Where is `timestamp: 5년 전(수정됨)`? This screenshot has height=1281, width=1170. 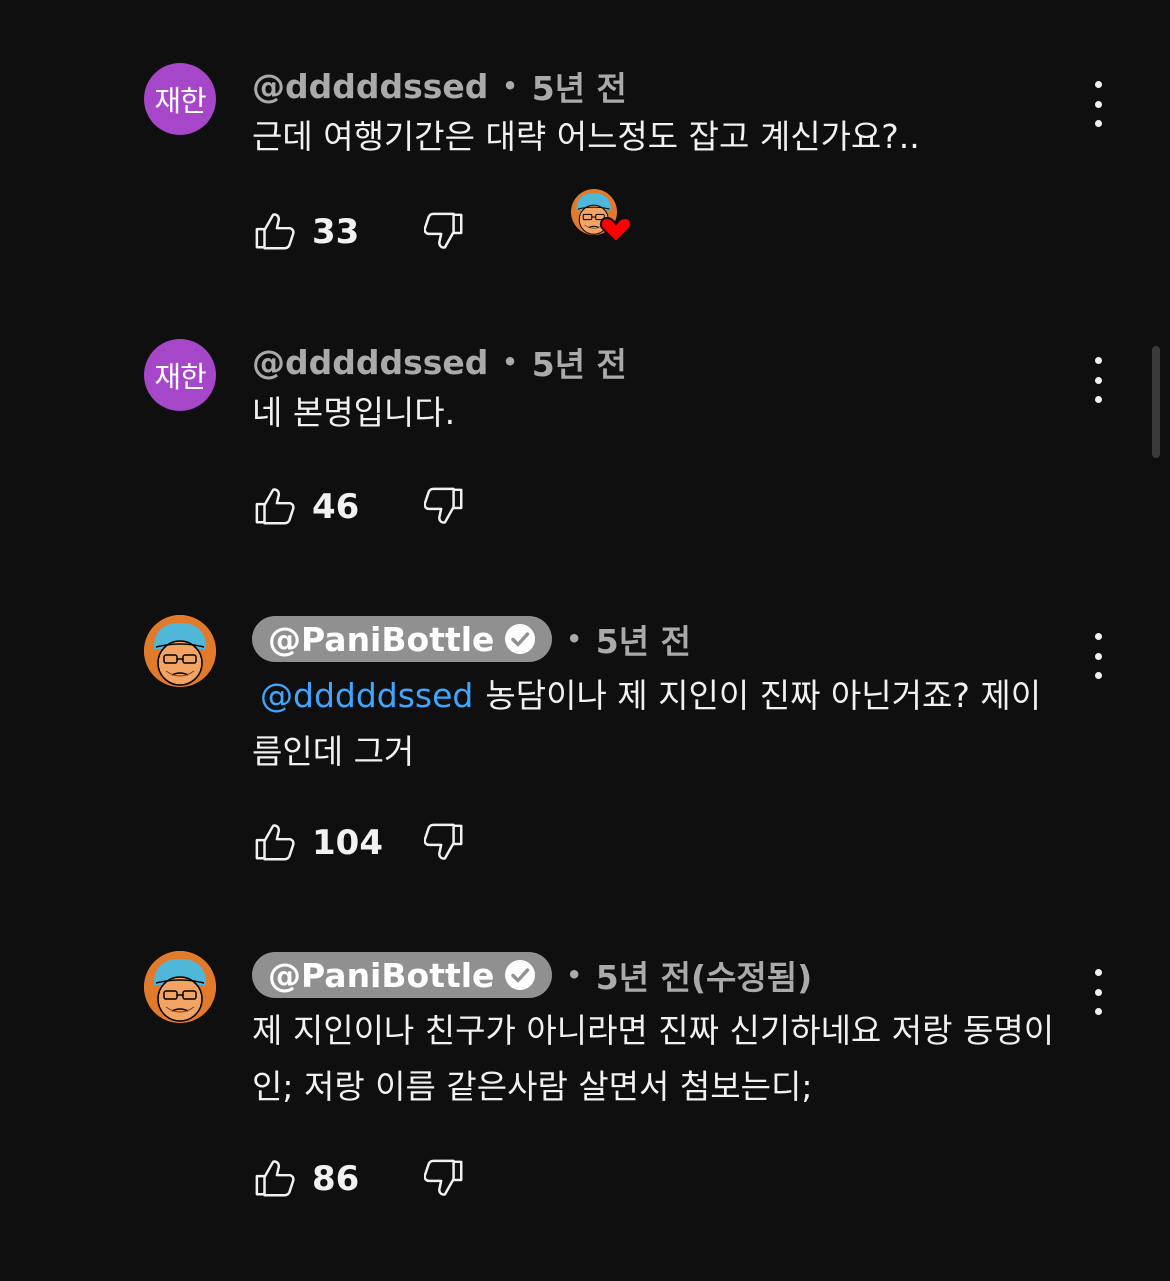
timestamp: 5년 전(수정됨) is located at coordinates (704, 975).